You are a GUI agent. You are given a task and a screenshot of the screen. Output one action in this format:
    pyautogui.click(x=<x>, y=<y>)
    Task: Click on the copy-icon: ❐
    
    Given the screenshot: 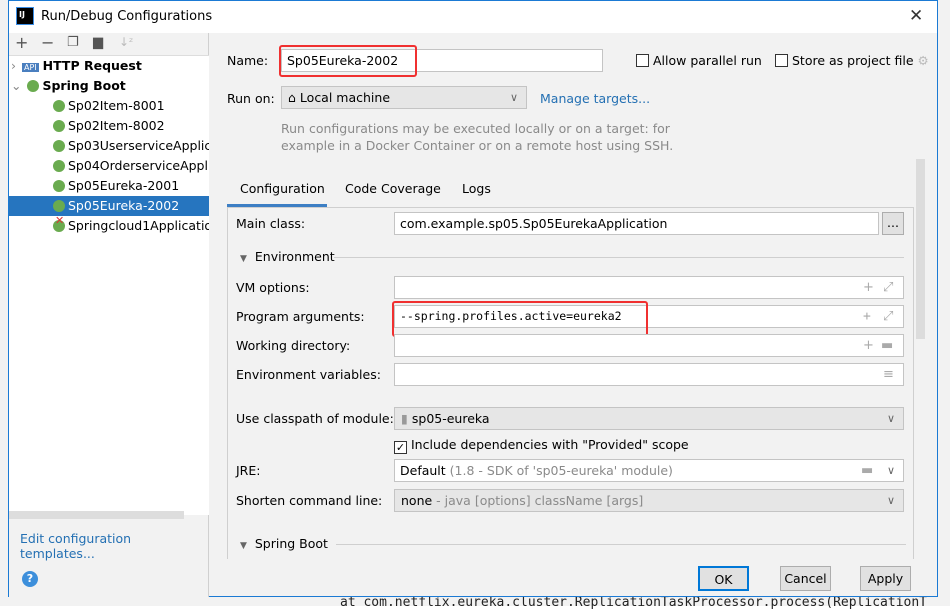 What is the action you would take?
    pyautogui.click(x=73, y=42)
    